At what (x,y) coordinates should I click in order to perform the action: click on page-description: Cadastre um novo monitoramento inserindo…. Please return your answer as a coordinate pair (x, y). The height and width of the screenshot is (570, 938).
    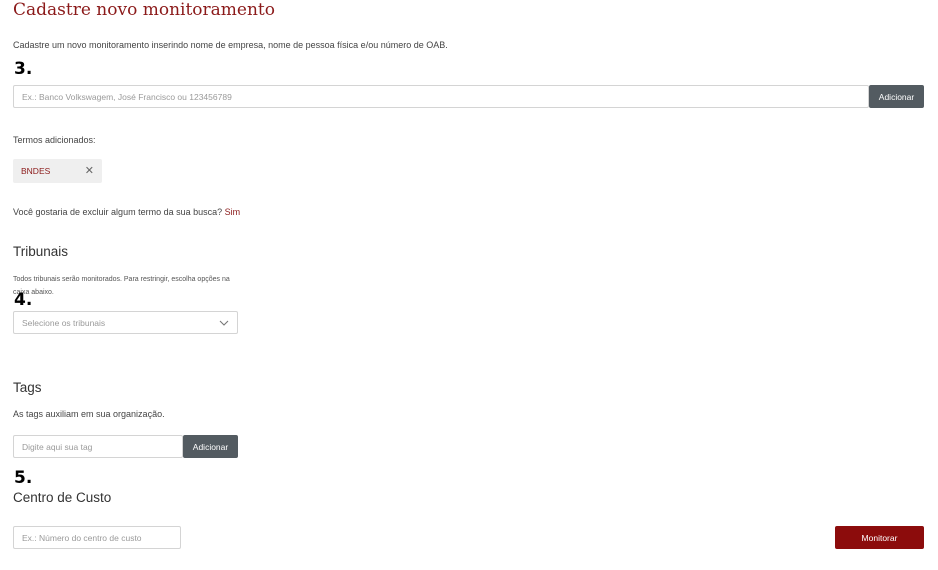
    Looking at the image, I should click on (230, 45).